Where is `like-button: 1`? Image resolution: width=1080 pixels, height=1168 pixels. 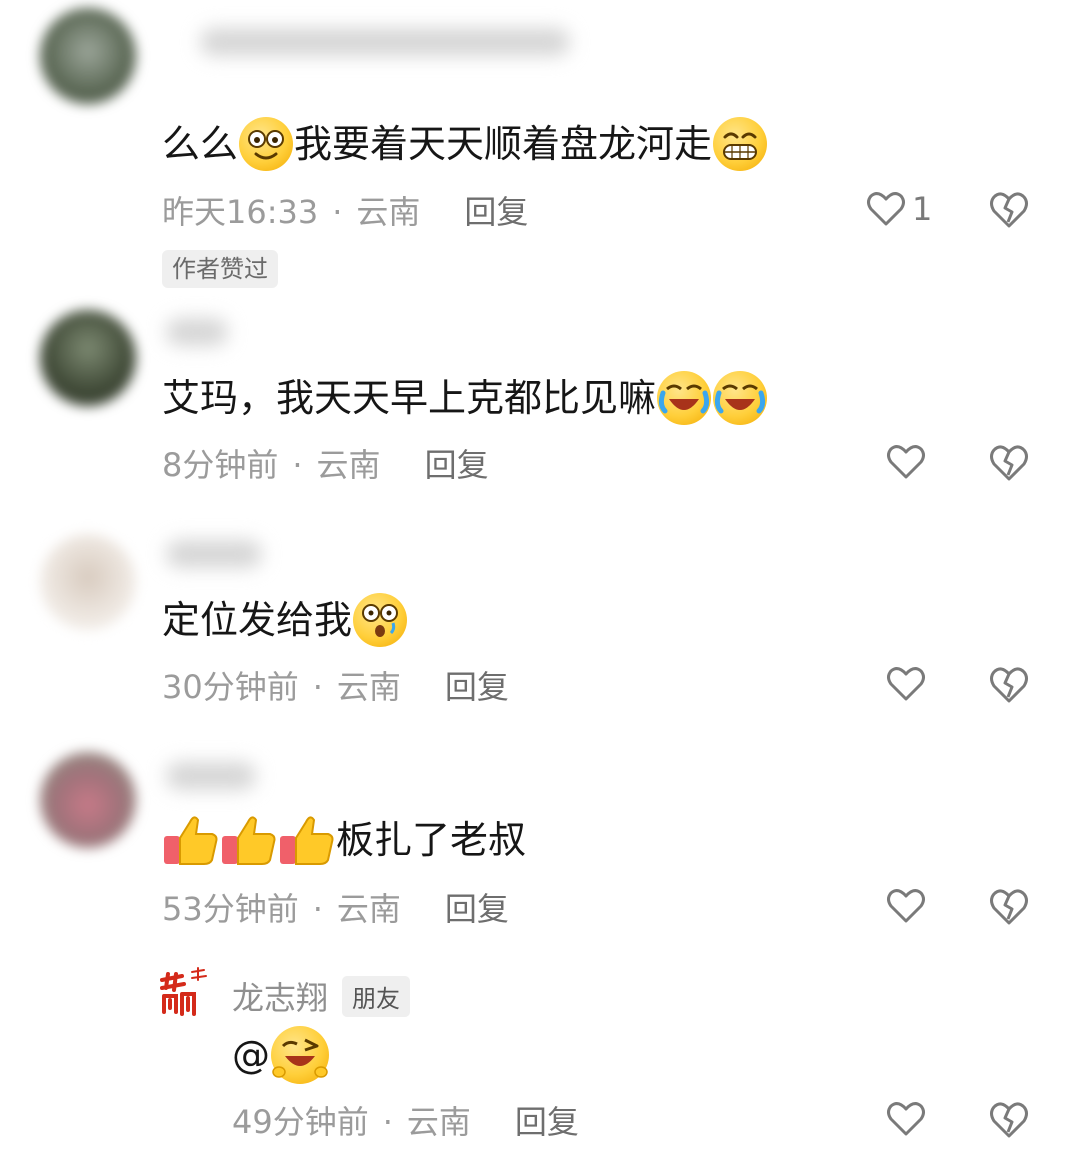 like-button: 1 is located at coordinates (899, 209).